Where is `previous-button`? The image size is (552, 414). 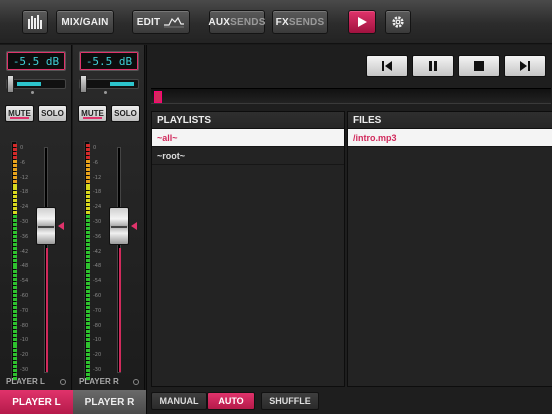
previous-button is located at coordinates (387, 66).